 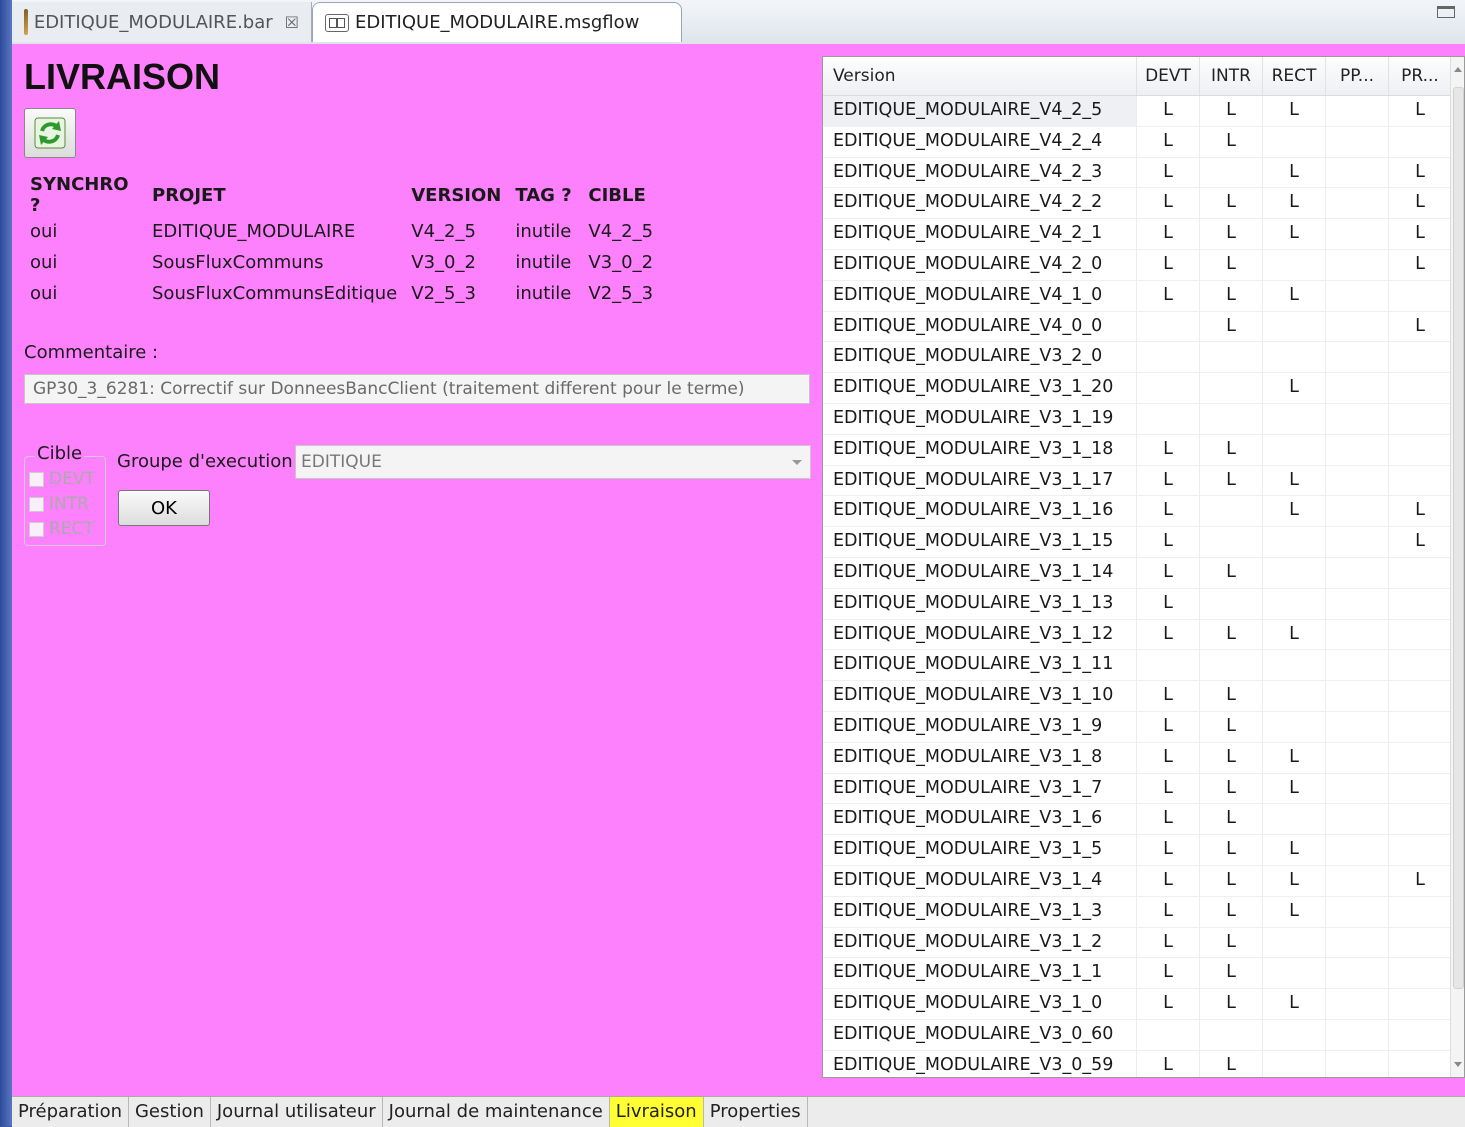 What do you see at coordinates (1168, 172) in the screenshot?
I see `cell-devt: L` at bounding box center [1168, 172].